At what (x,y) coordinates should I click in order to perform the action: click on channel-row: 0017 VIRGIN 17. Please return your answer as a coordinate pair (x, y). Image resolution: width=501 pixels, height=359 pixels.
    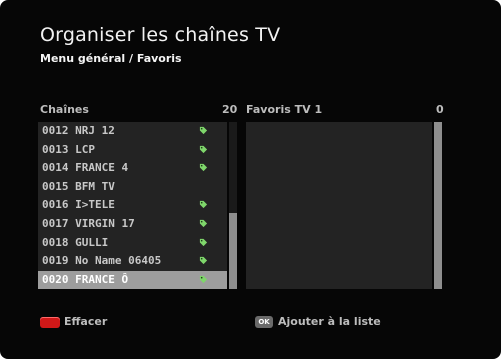
    Looking at the image, I should click on (132, 224).